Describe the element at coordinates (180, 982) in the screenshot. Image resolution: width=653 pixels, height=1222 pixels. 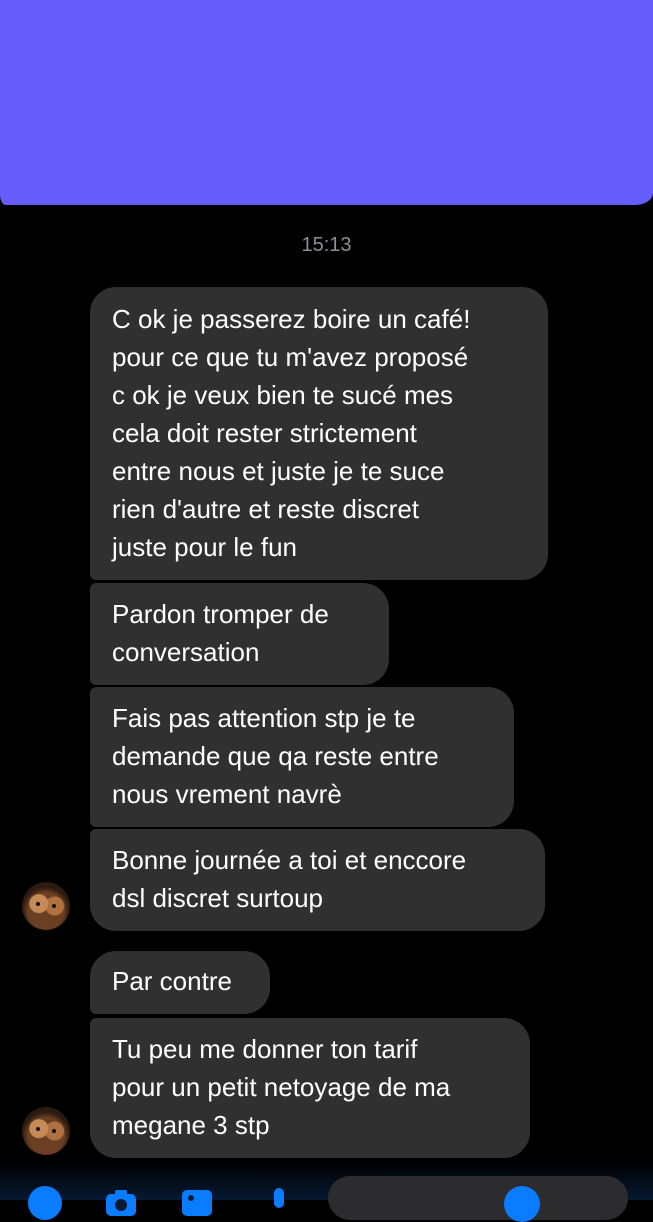
I see `message-bubble-5: Par contre` at that location.